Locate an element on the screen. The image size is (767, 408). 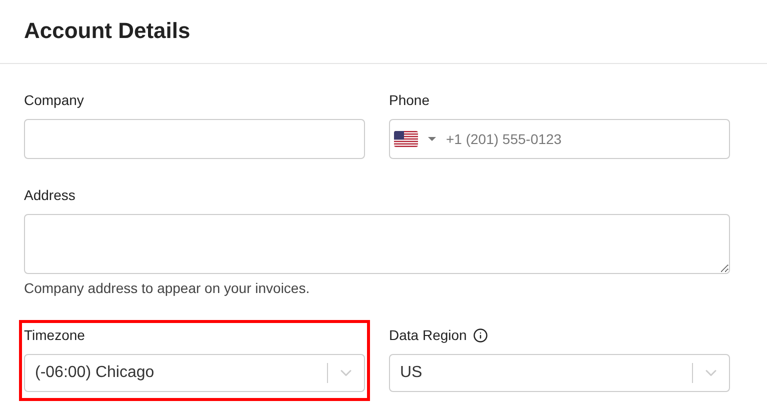
flag-icon is located at coordinates (406, 139).